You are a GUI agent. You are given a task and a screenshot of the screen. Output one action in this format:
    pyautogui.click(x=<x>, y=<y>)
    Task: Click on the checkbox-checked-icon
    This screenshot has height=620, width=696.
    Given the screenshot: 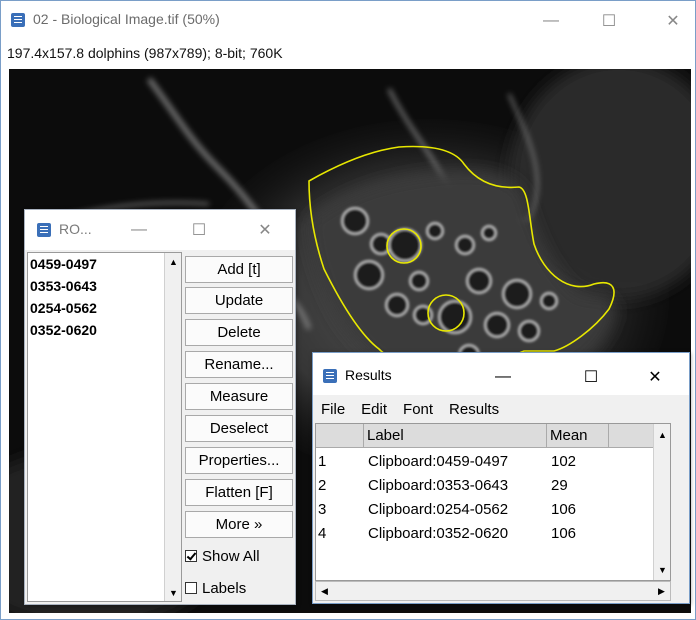 What is the action you would take?
    pyautogui.click(x=191, y=556)
    